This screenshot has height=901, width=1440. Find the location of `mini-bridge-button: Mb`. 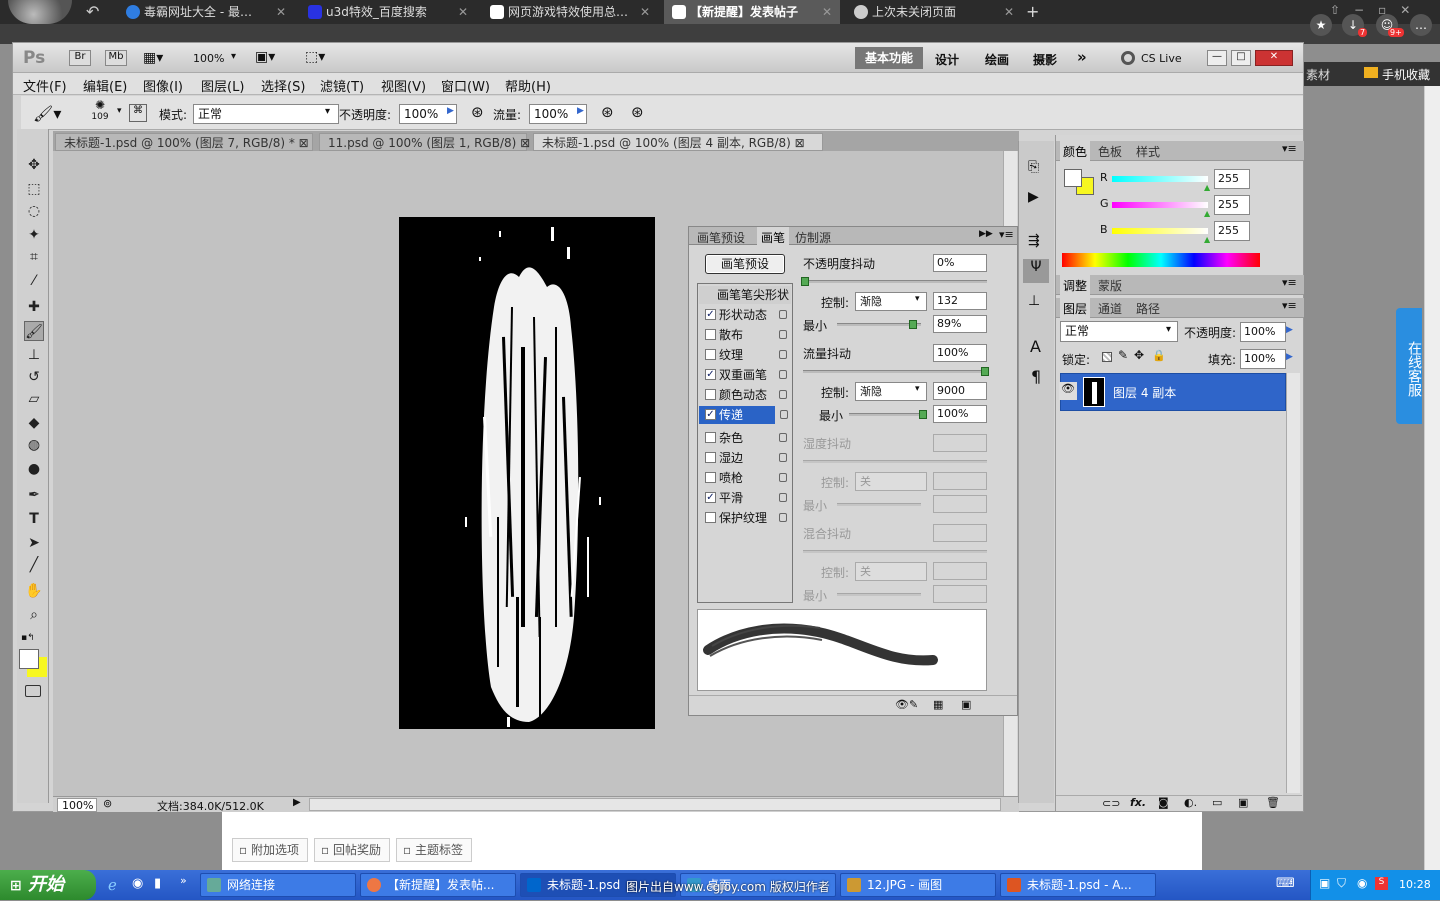

mini-bridge-button: Mb is located at coordinates (116, 58).